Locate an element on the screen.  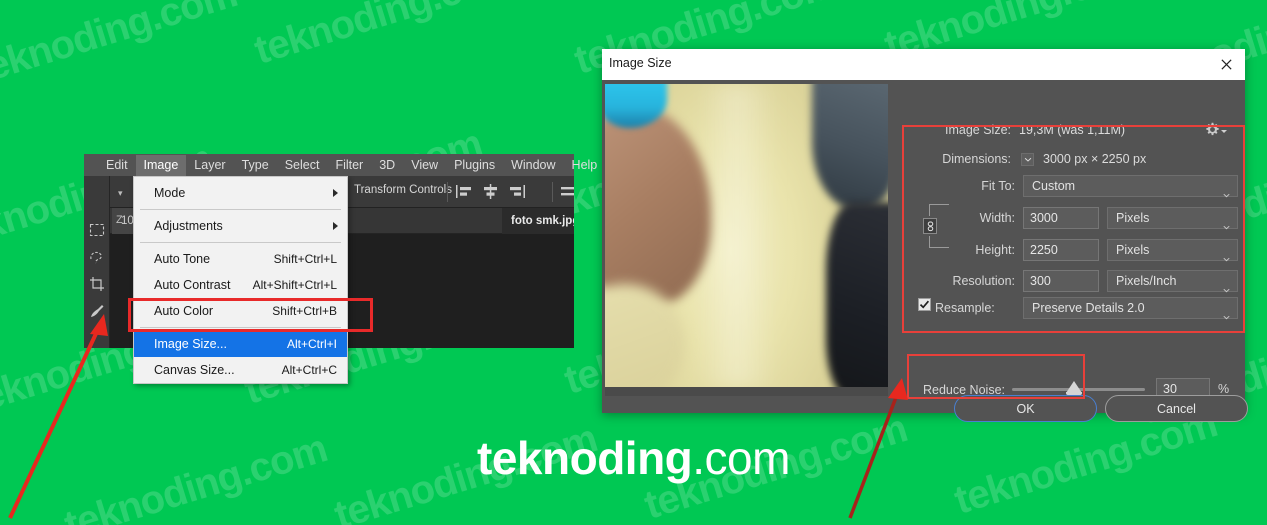
toolbox is located at coordinates (97, 262).